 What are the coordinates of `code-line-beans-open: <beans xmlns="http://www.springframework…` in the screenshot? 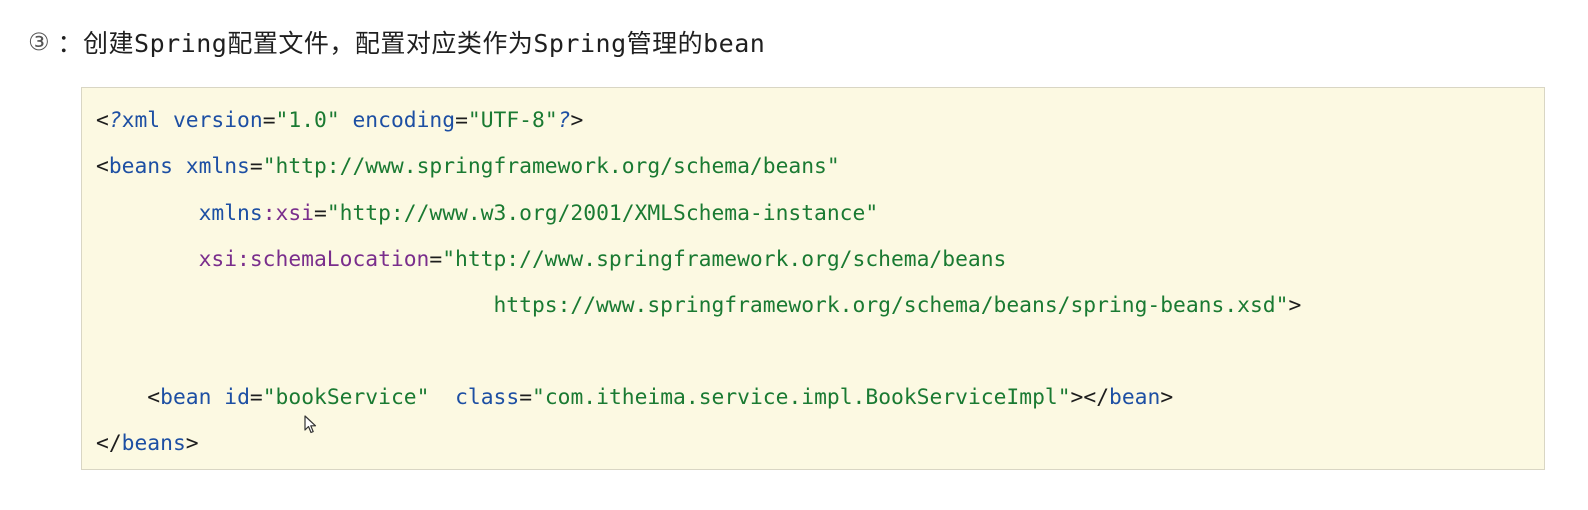 It's located at (468, 166).